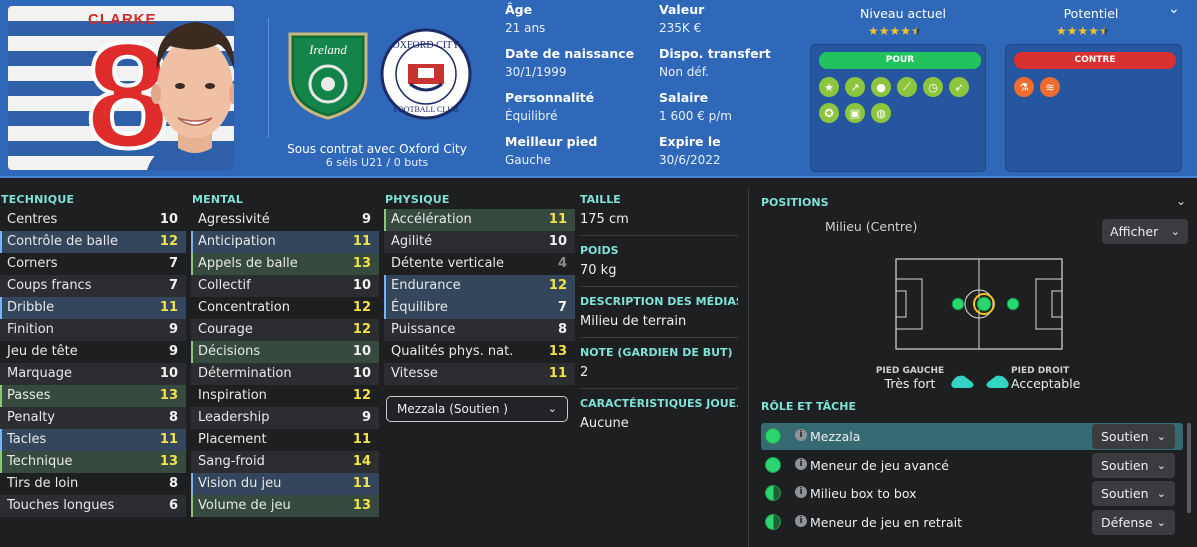 Image resolution: width=1197 pixels, height=547 pixels. What do you see at coordinates (285, 220) in the screenshot?
I see `attribute-row: Agressivité 9` at bounding box center [285, 220].